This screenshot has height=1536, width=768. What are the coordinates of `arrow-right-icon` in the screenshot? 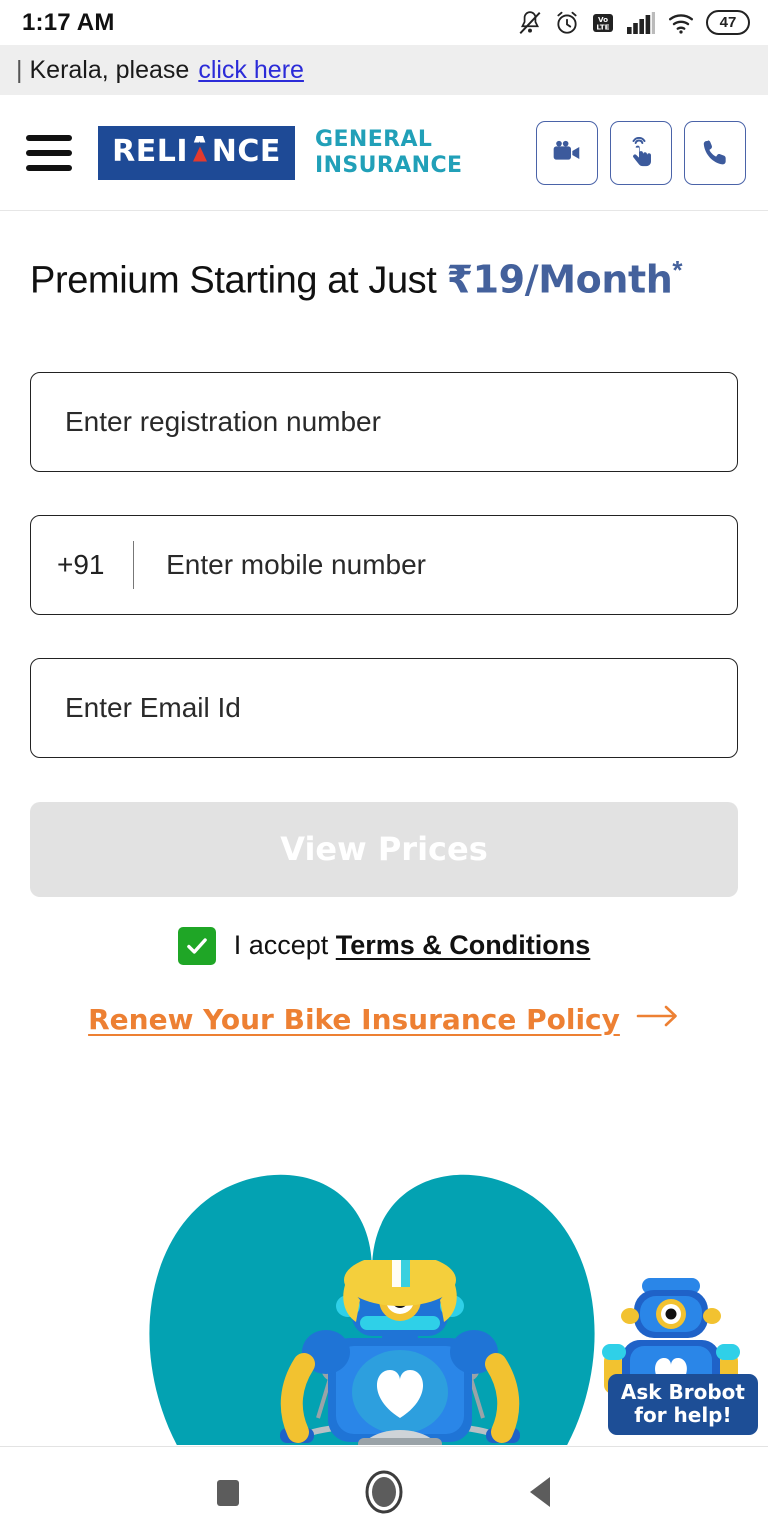 It's located at (658, 1019).